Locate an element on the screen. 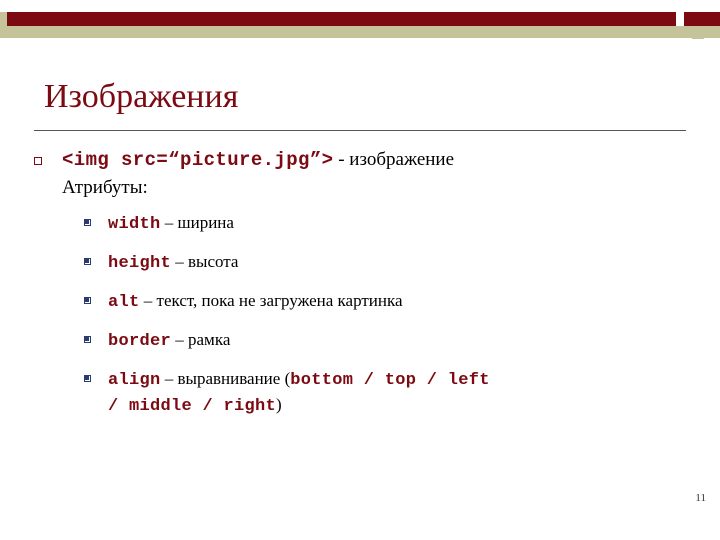 This screenshot has height=540, width=720. top-bar-left-cap is located at coordinates (3, 19).